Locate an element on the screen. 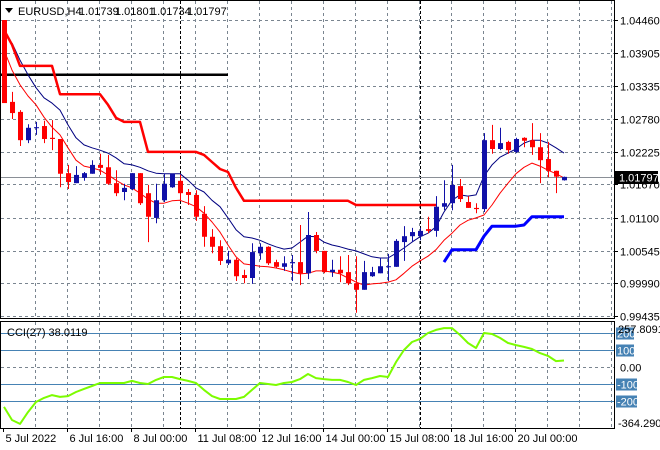 This screenshot has width=660, height=450. symbol-label: EURUSD,H4 is located at coordinates (50, 12).